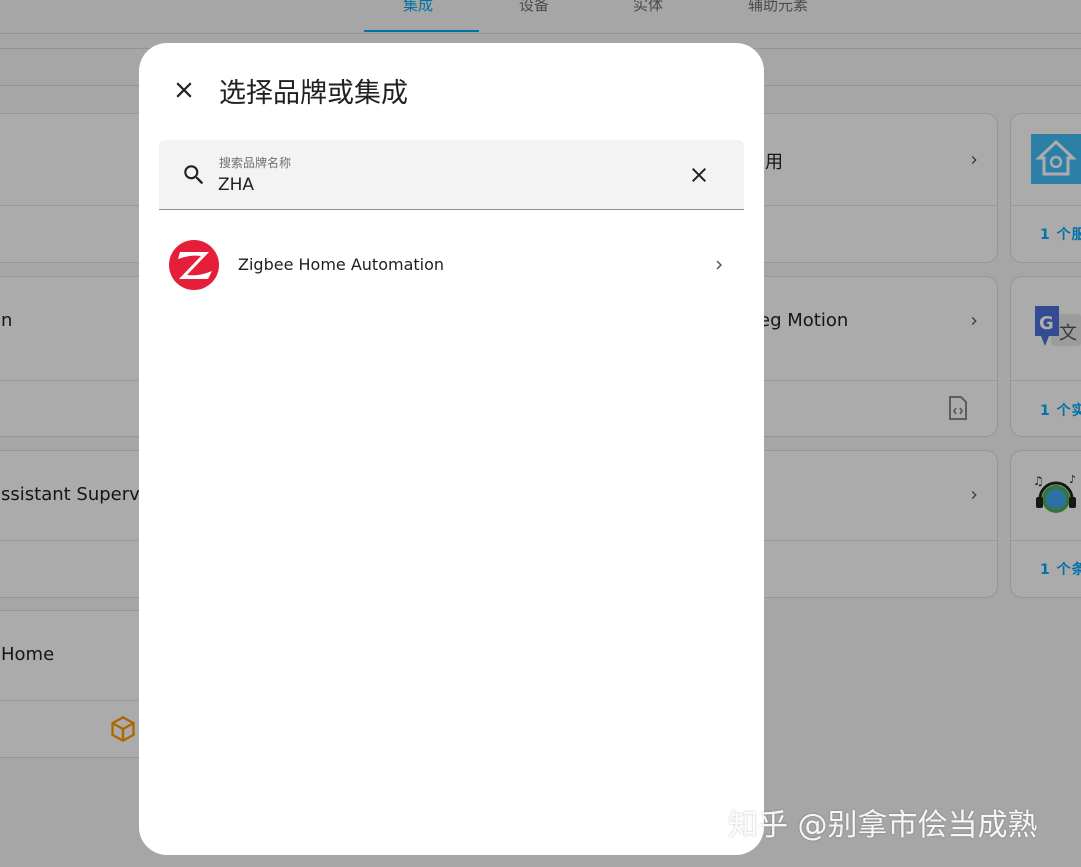 This screenshot has height=867, width=1081. I want to click on close-dialog-button, so click(184, 90).